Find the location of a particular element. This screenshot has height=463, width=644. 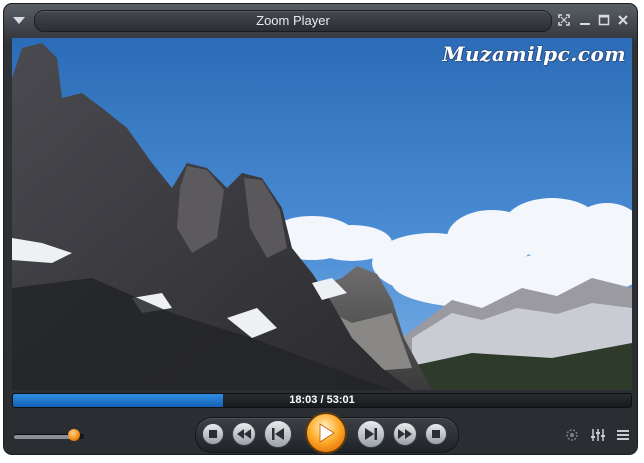

title-bar: Zoom Player is located at coordinates (320, 20).